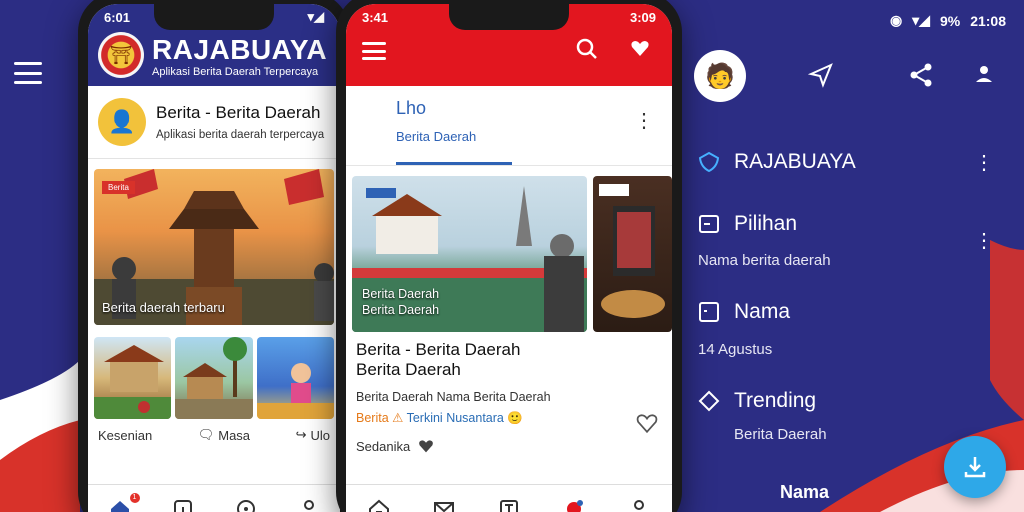  What do you see at coordinates (438, 359) in the screenshot?
I see `article-headline: Berita - Berita Daerah Berita Daerah` at bounding box center [438, 359].